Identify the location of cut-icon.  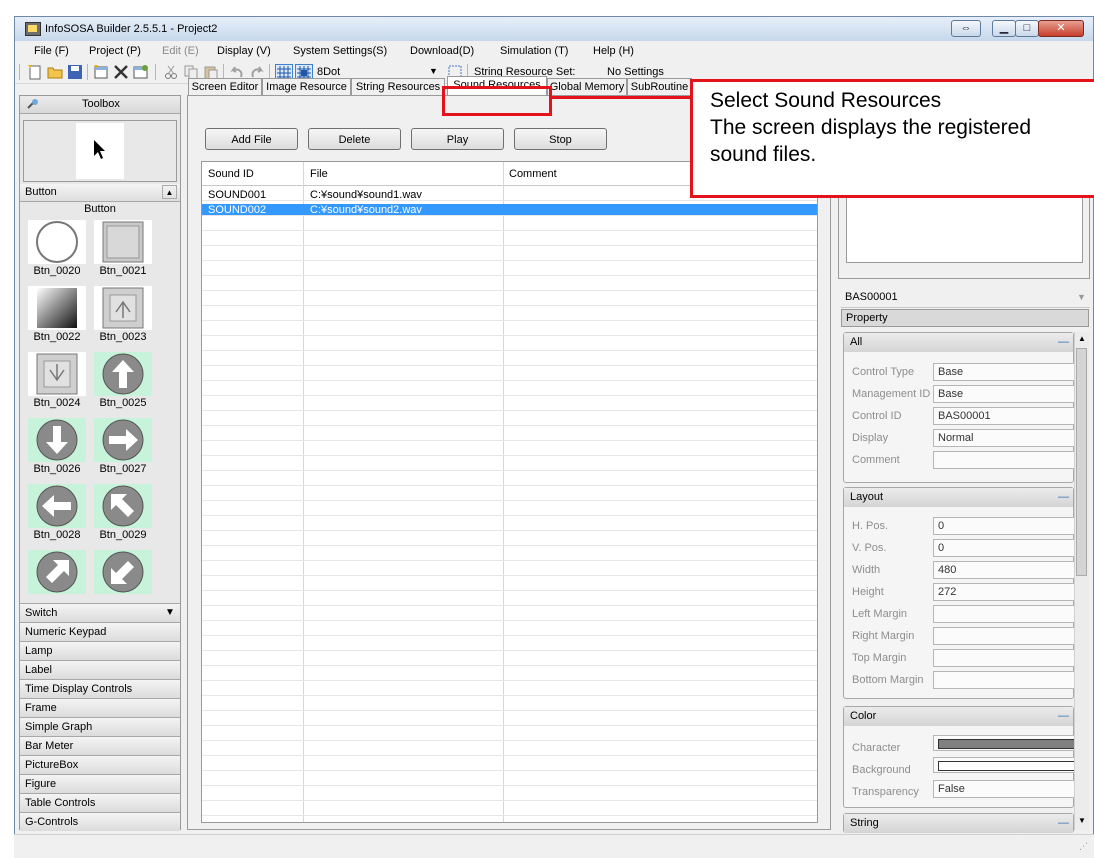
(171, 72).